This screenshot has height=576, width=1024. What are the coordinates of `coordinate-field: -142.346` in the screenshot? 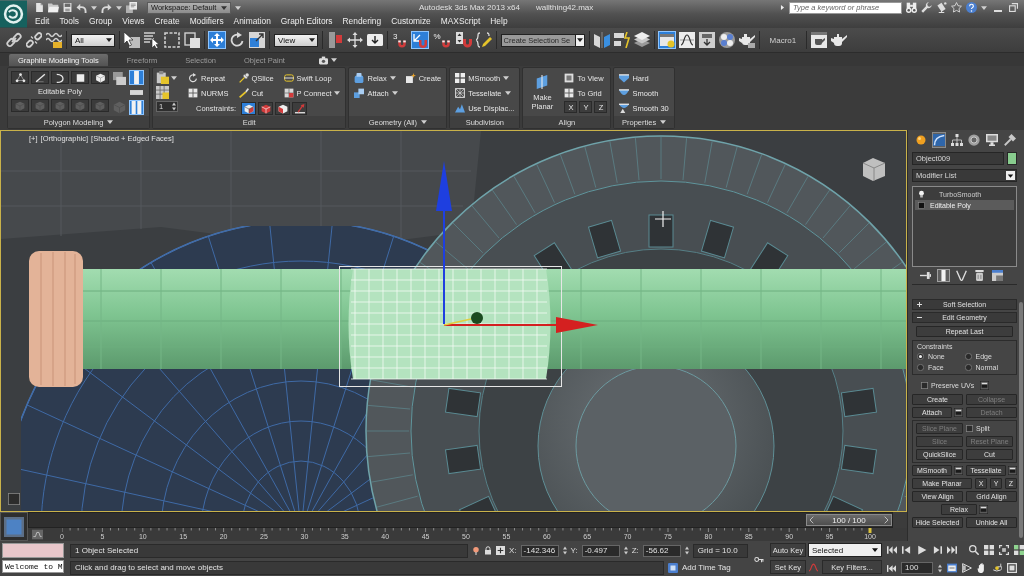 It's located at (539, 550).